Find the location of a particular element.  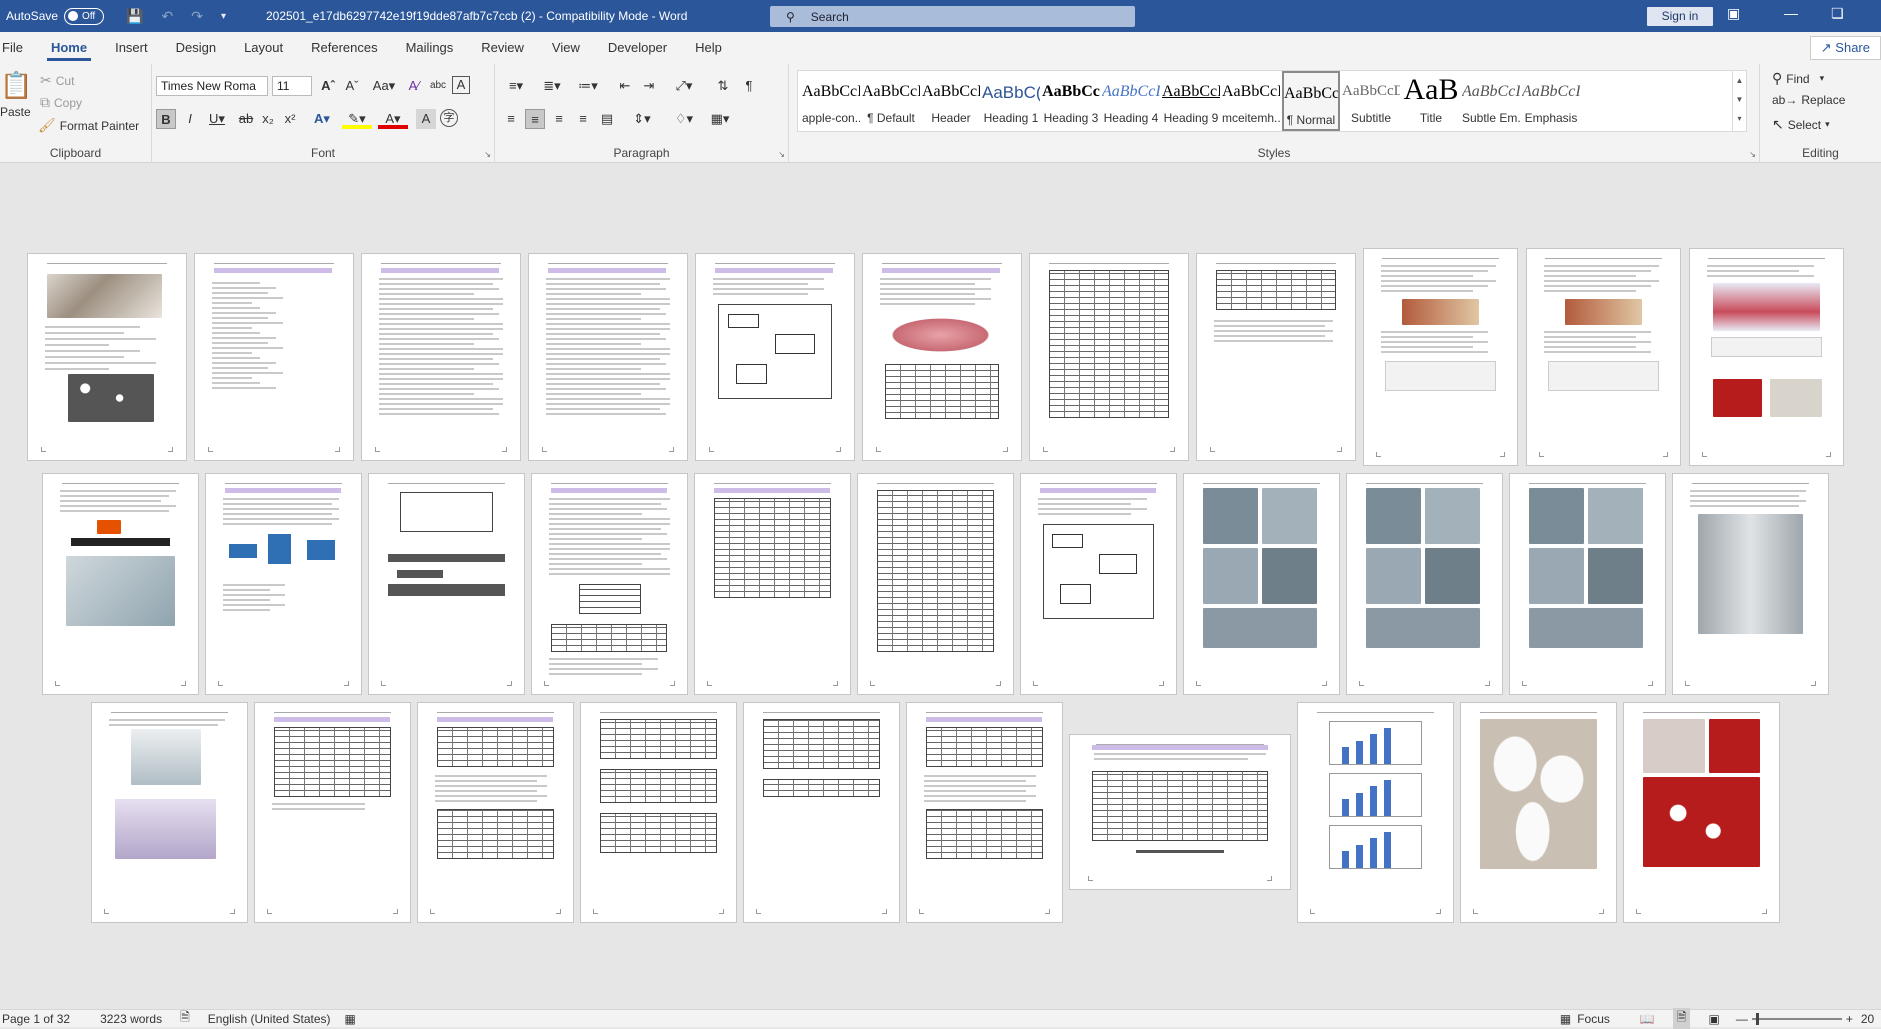

style-emphasis: AaBbCcI Emphasis is located at coordinates (1551, 101).